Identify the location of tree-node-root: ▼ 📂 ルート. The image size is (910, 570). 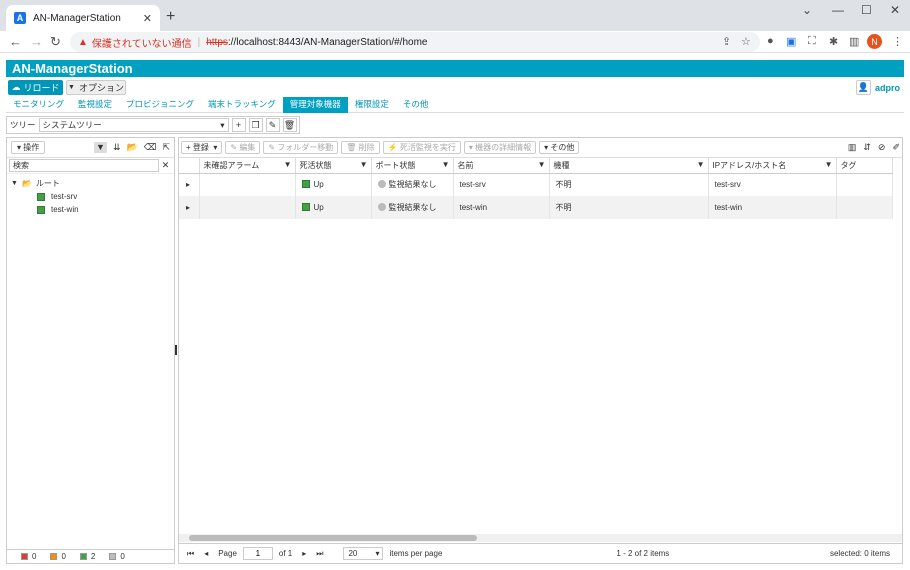
(92, 183).